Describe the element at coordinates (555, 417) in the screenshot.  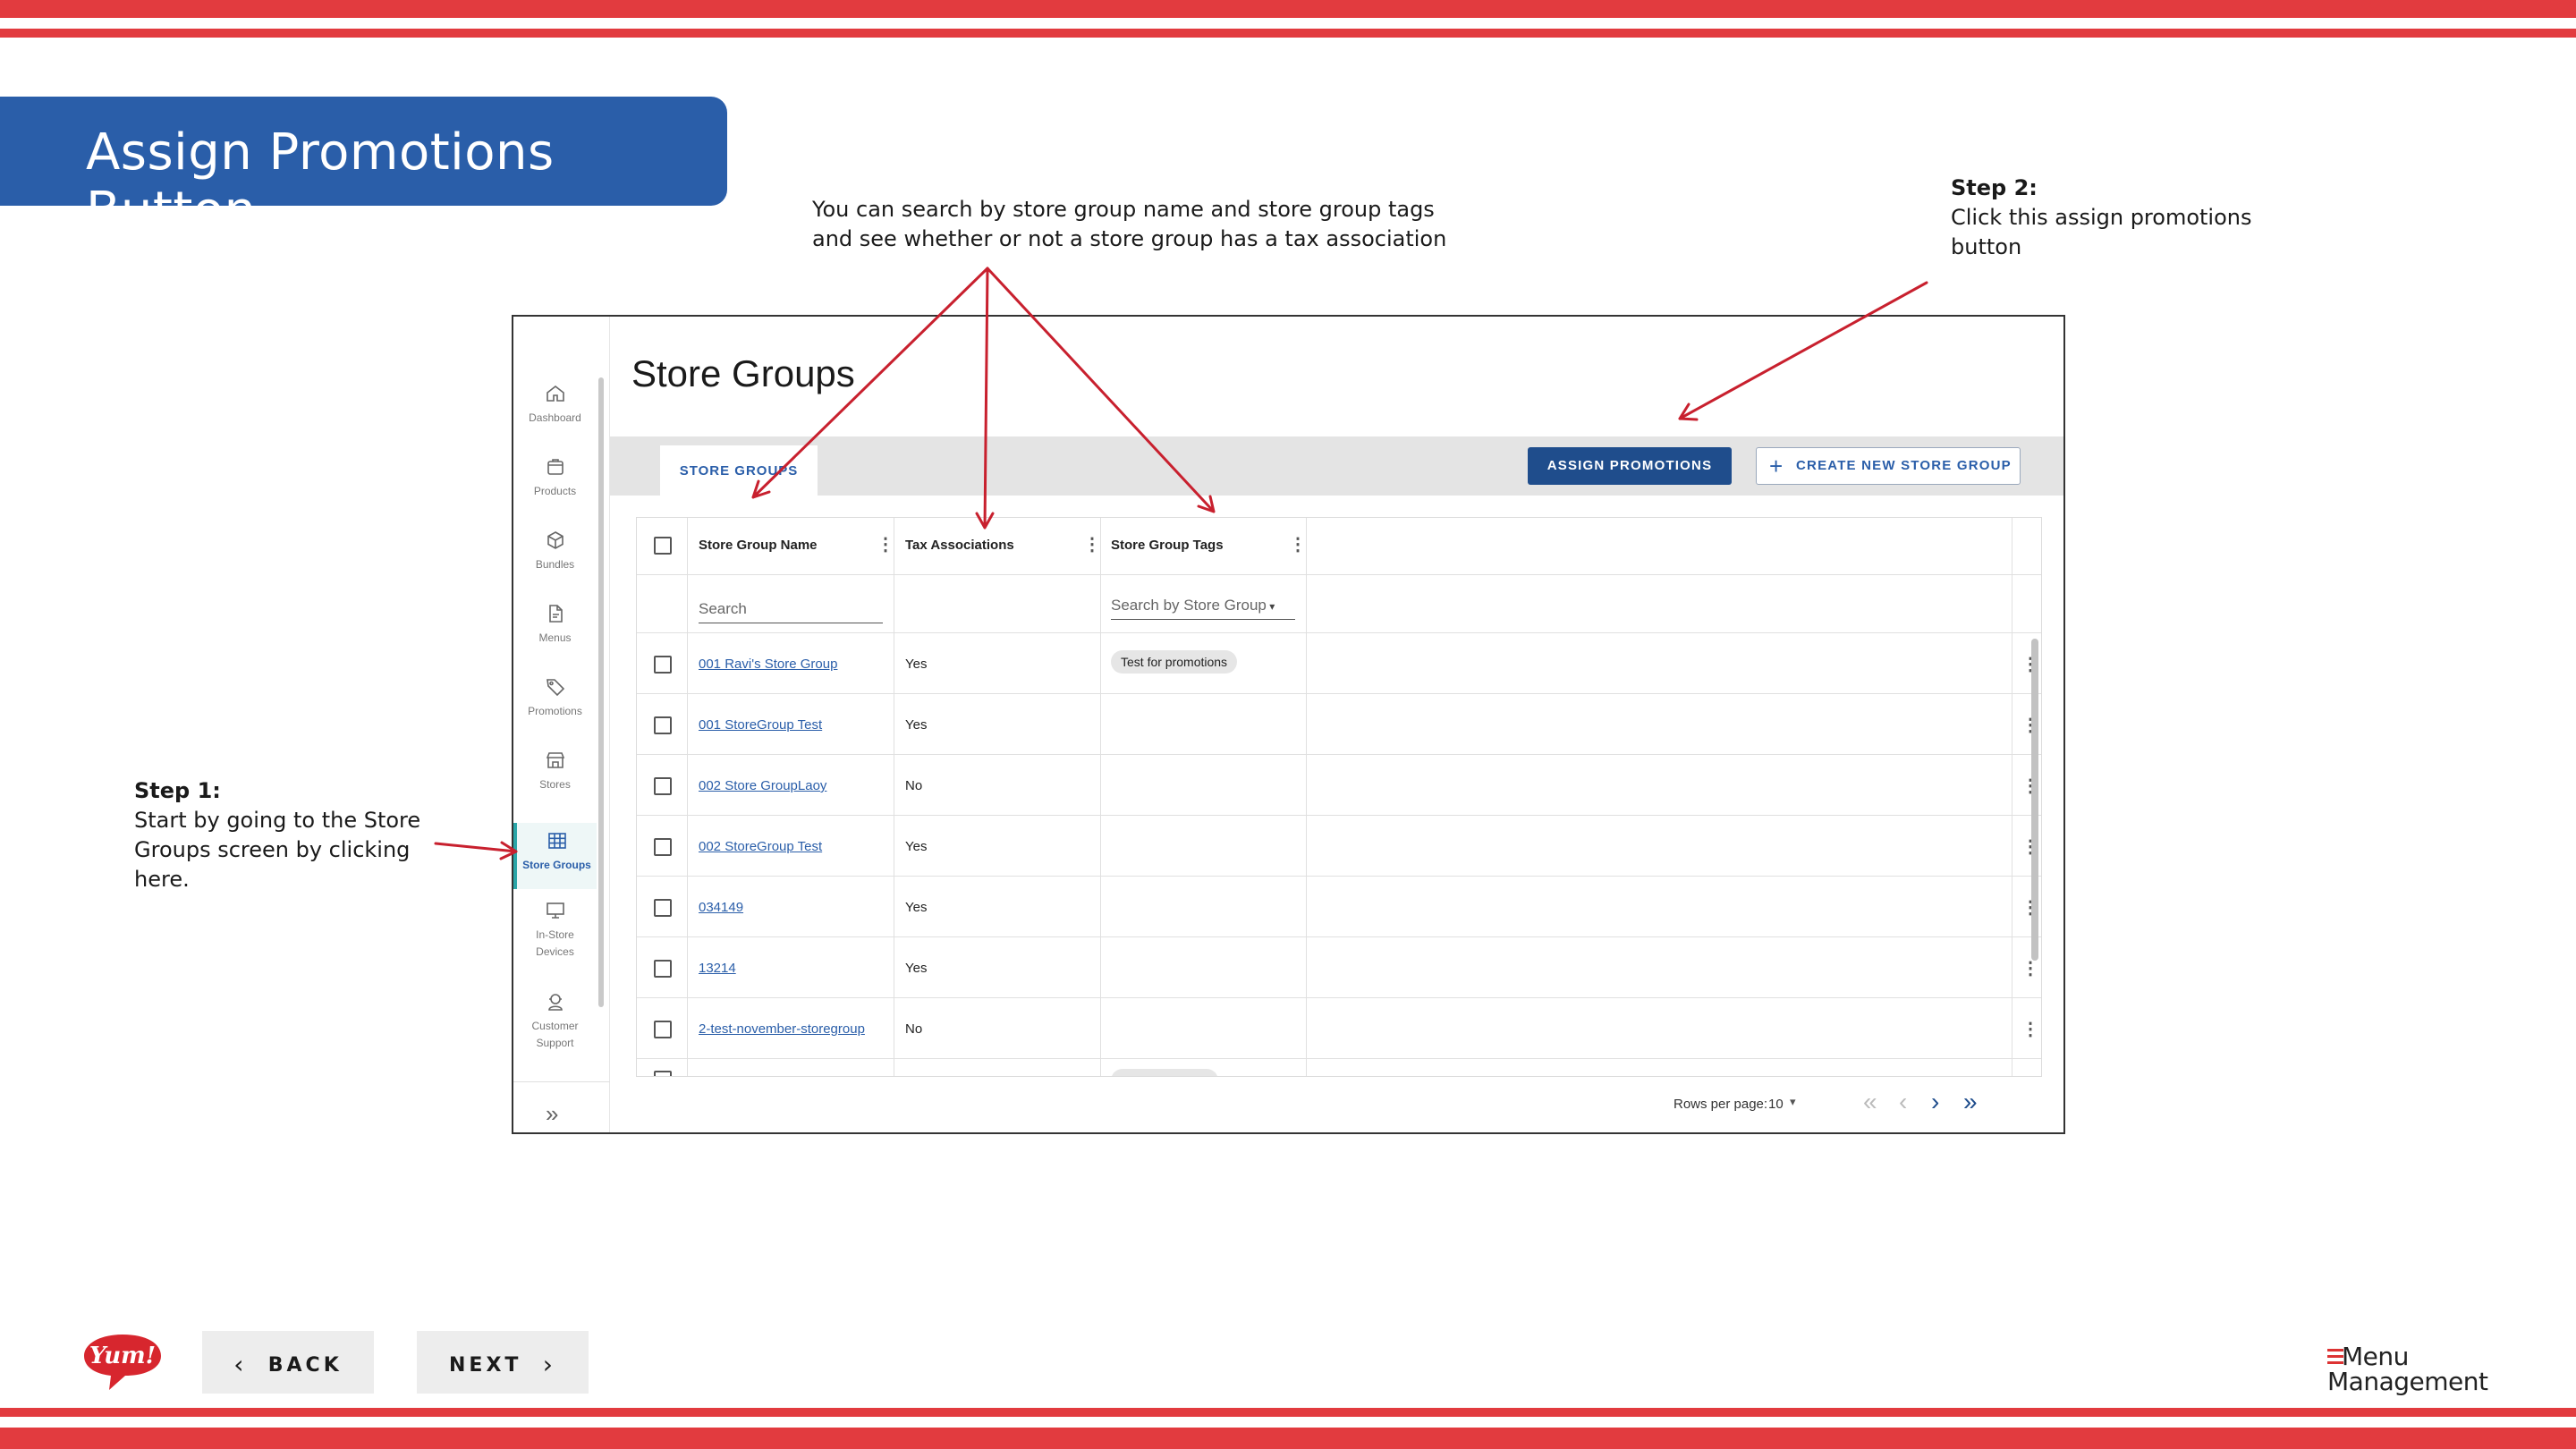
I see `sidebar-label: Dashboard` at that location.